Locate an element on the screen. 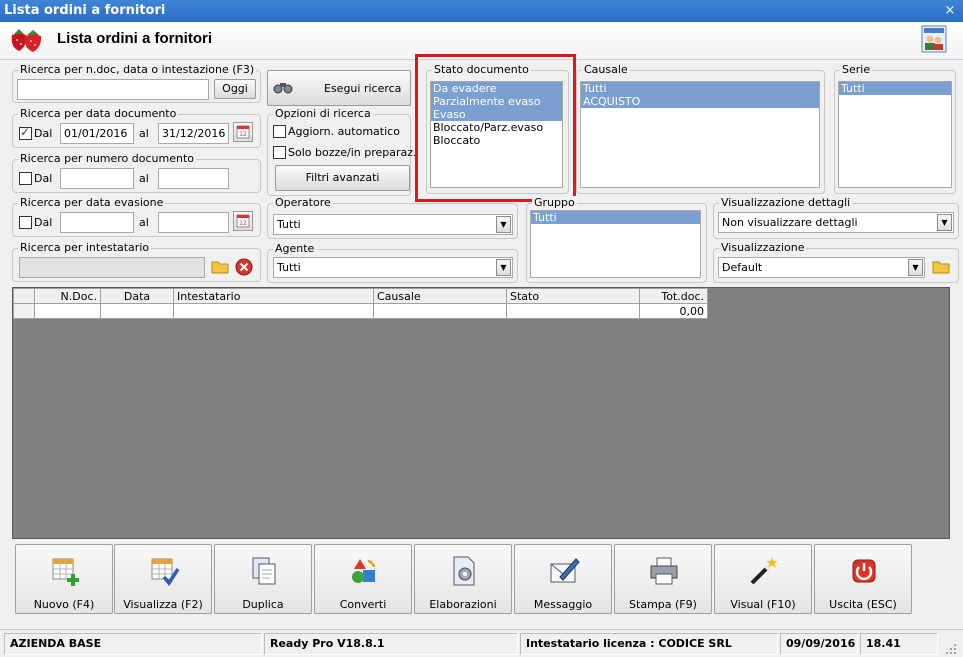 Image resolution: width=963 pixels, height=657 pixels. causale-item: Tutti is located at coordinates (700, 88).